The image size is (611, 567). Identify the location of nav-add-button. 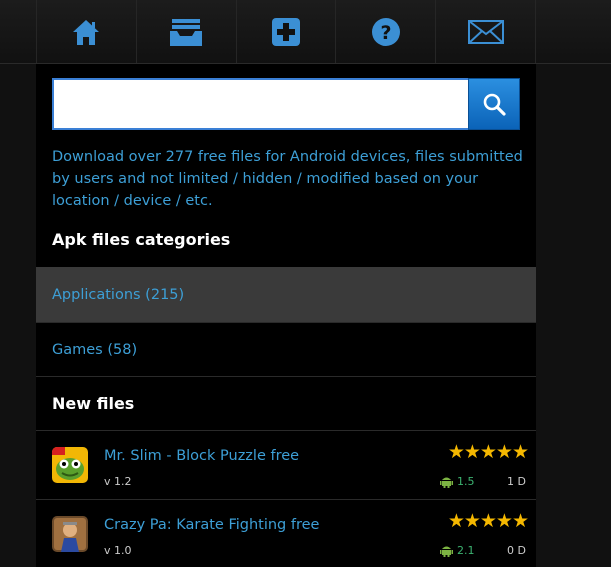
(285, 31).